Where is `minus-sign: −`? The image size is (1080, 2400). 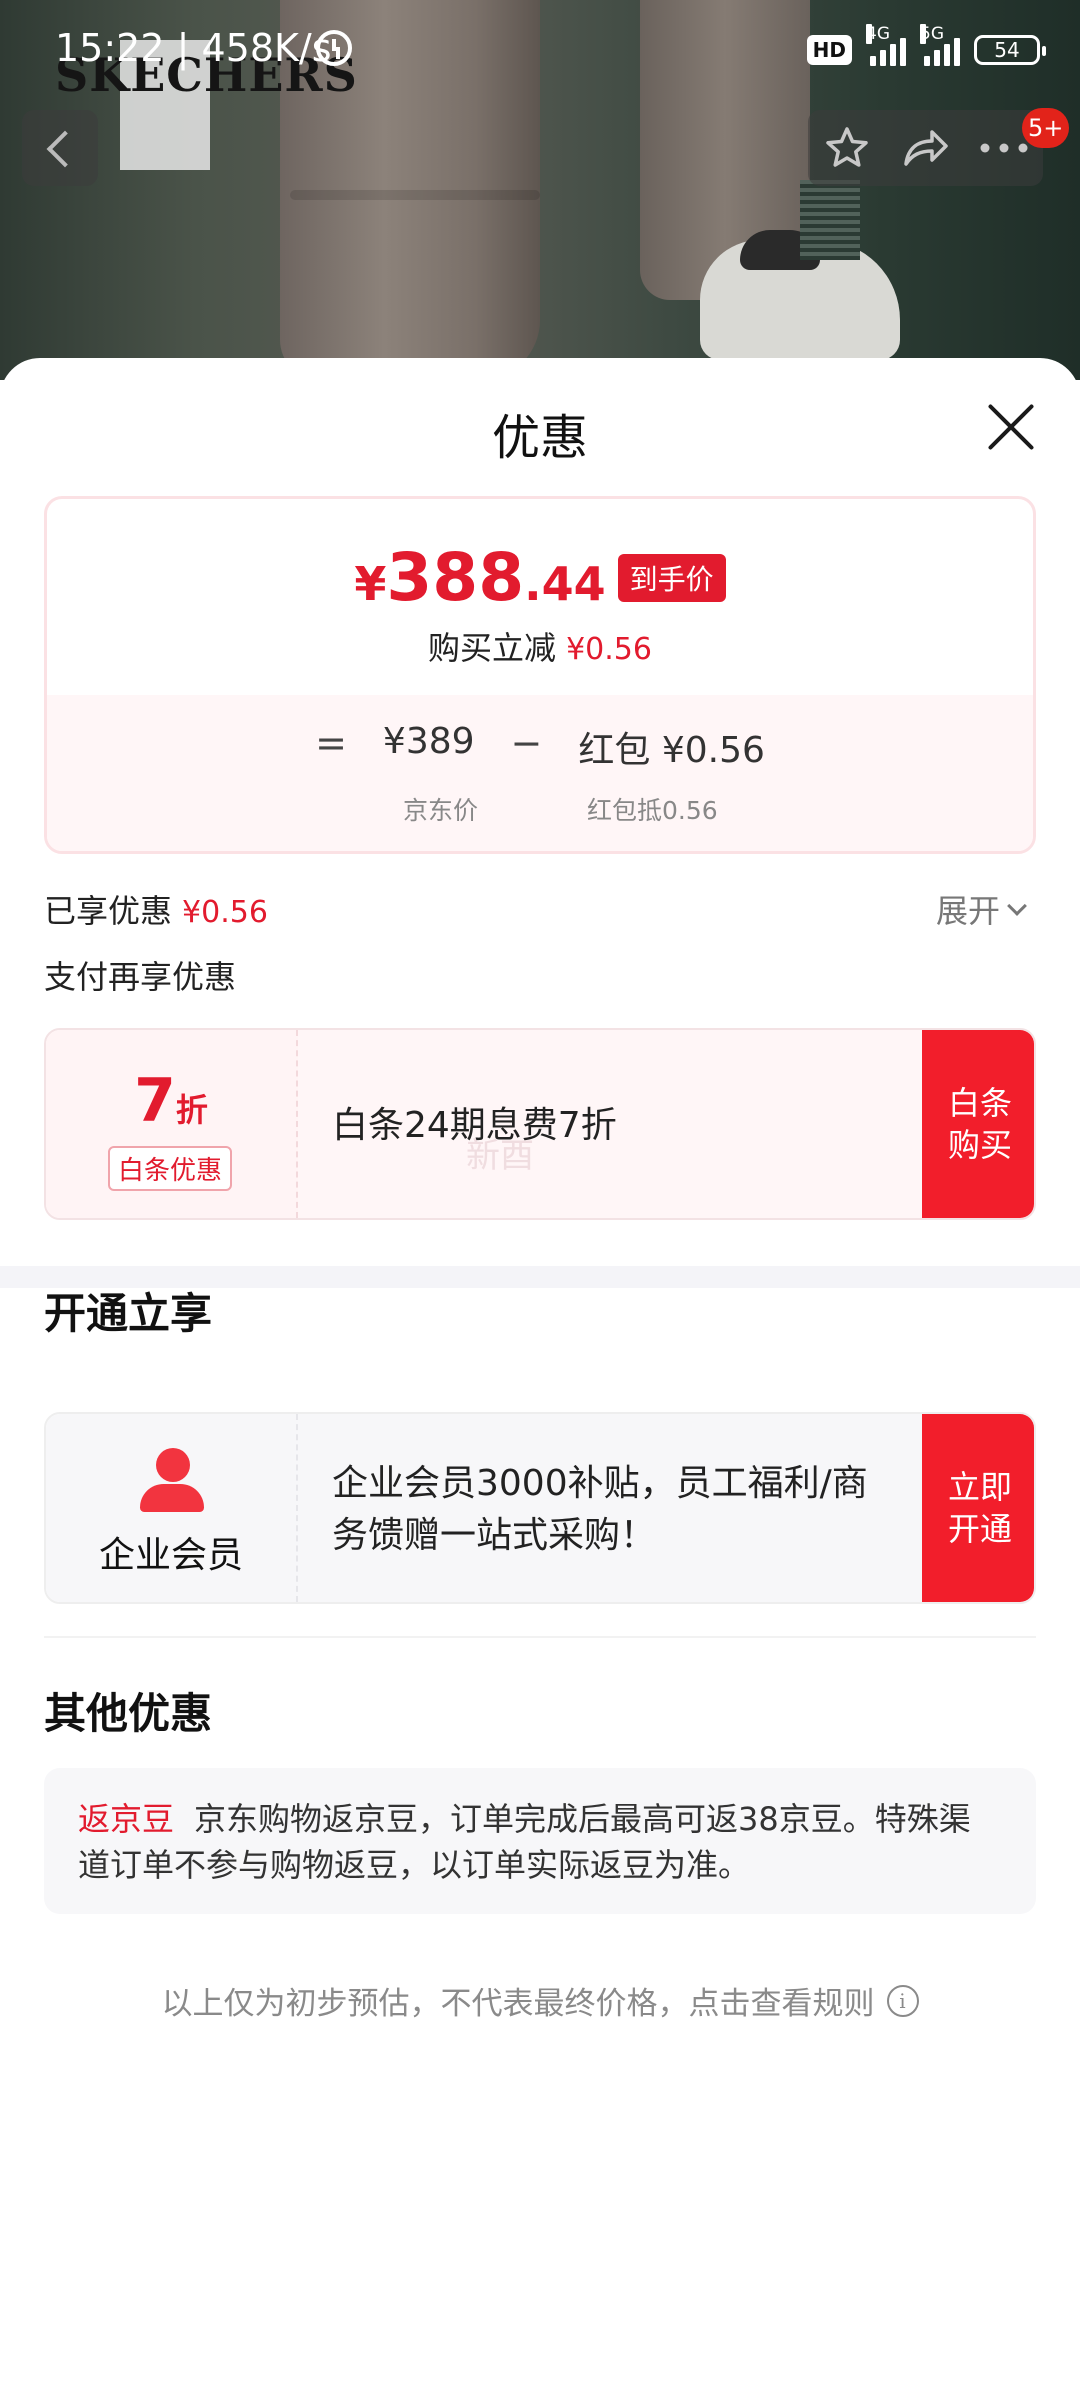
minus-sign: − is located at coordinates (526, 743).